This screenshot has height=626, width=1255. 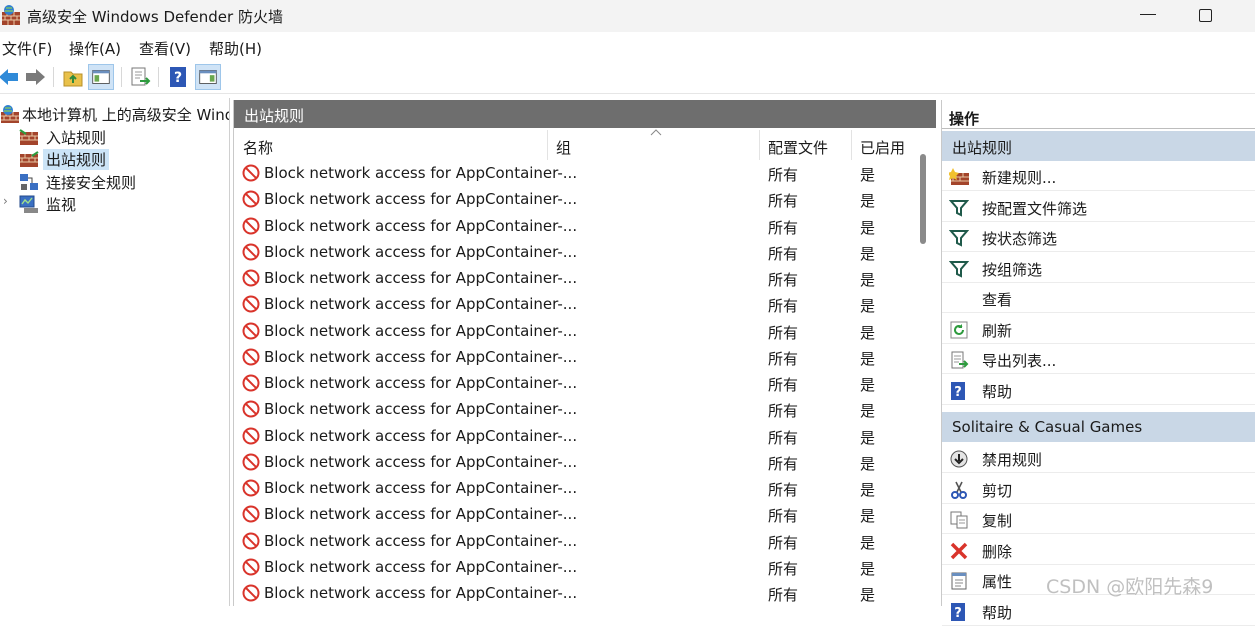 I want to click on section-header-outbound-rules: 出站规则, so click(x=1098, y=146).